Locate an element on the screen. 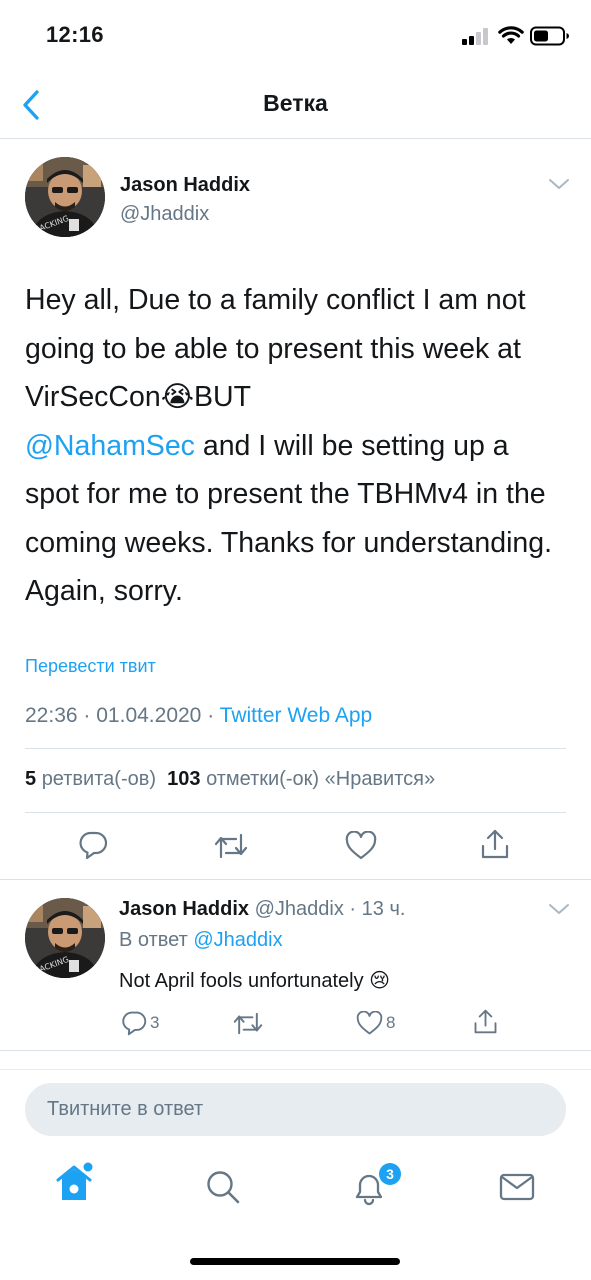 The width and height of the screenshot is (591, 1280). reply-button is located at coordinates (93, 845).